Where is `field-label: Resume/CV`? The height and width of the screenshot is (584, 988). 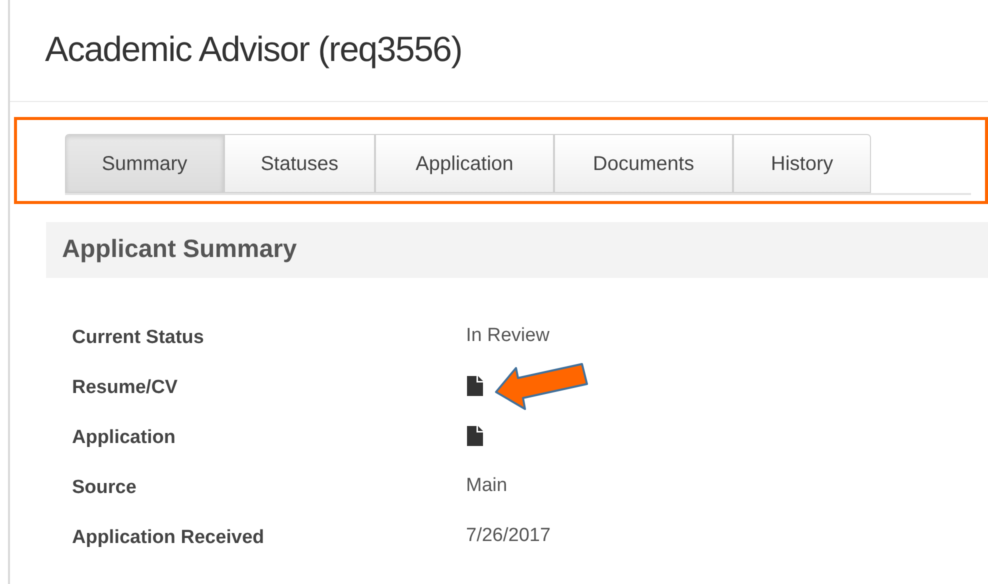
field-label: Resume/CV is located at coordinates (125, 388).